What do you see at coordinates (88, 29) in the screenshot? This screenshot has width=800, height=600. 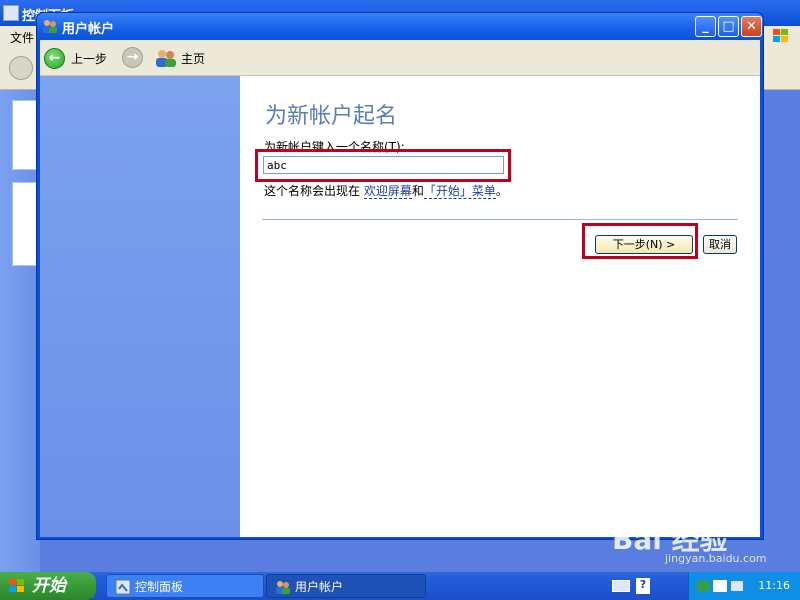 I see `window-title: 用户帐户` at bounding box center [88, 29].